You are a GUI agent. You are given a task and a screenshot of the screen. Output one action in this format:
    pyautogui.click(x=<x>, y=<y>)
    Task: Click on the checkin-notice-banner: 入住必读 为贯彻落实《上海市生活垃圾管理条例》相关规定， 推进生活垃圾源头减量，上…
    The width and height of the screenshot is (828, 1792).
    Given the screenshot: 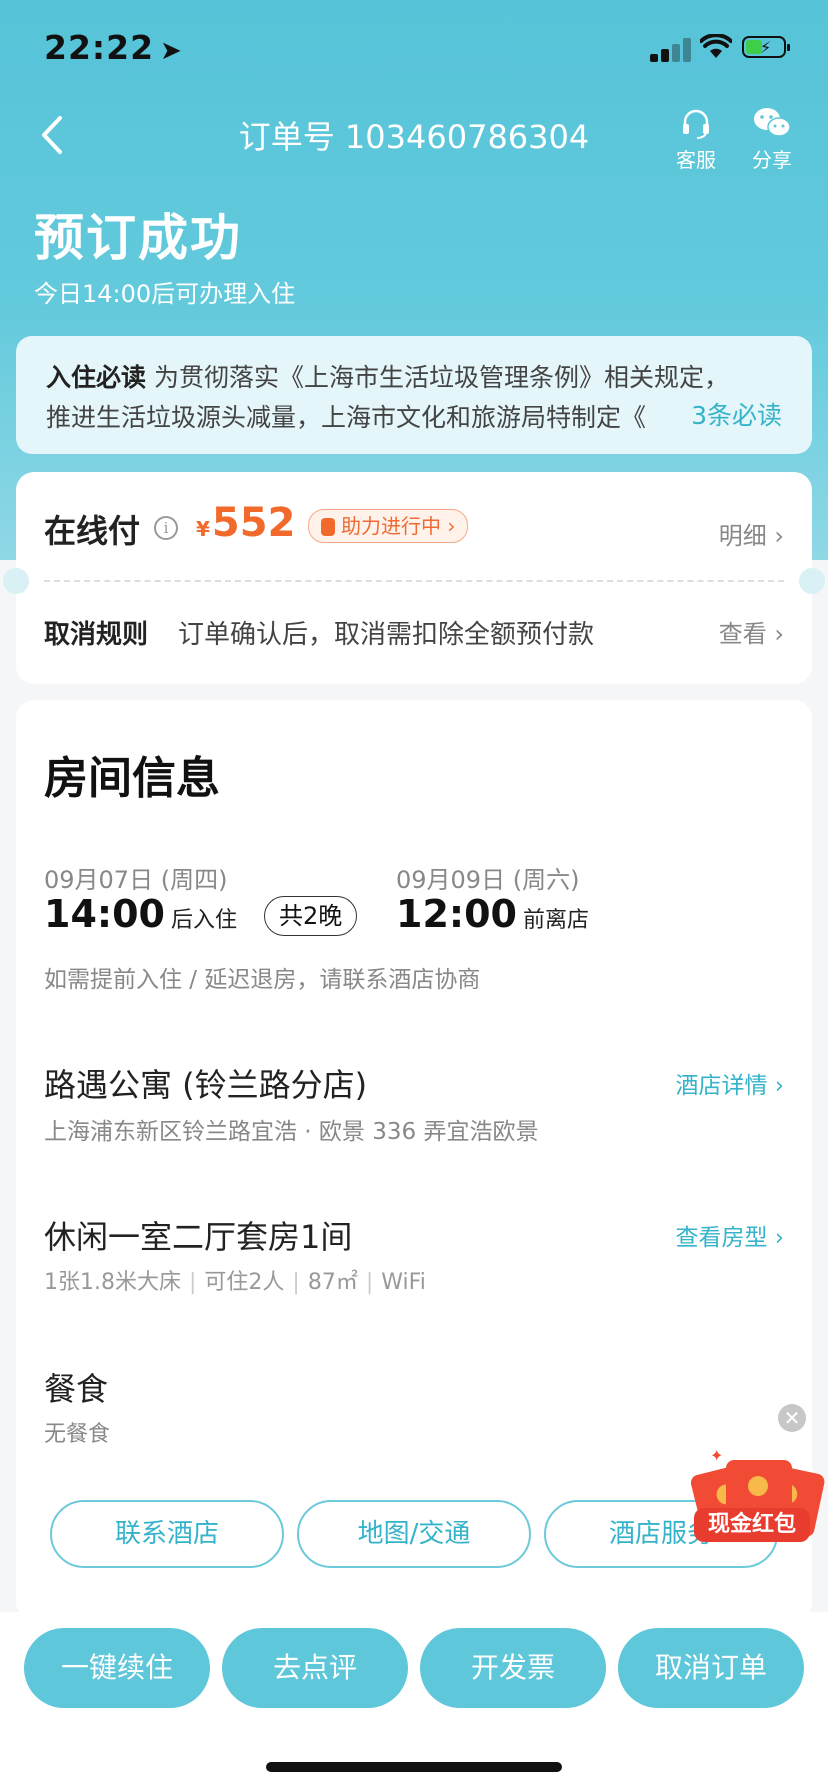 What is the action you would take?
    pyautogui.click(x=414, y=395)
    